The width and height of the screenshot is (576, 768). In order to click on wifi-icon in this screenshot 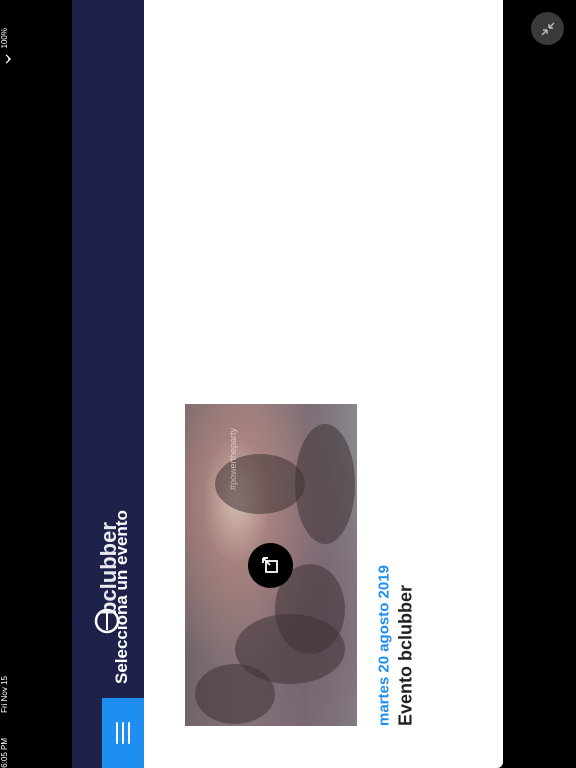, I will do `click(8, 59)`.